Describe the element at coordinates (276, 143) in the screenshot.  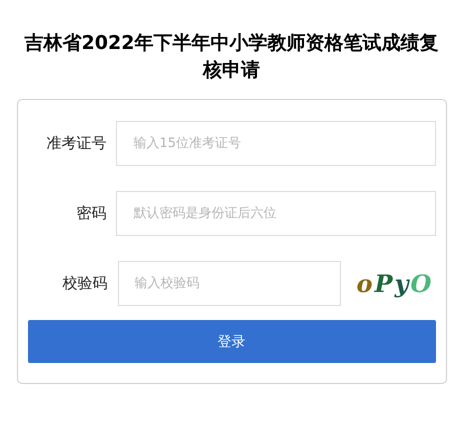
I see `input-field: 输入15位准考证号` at that location.